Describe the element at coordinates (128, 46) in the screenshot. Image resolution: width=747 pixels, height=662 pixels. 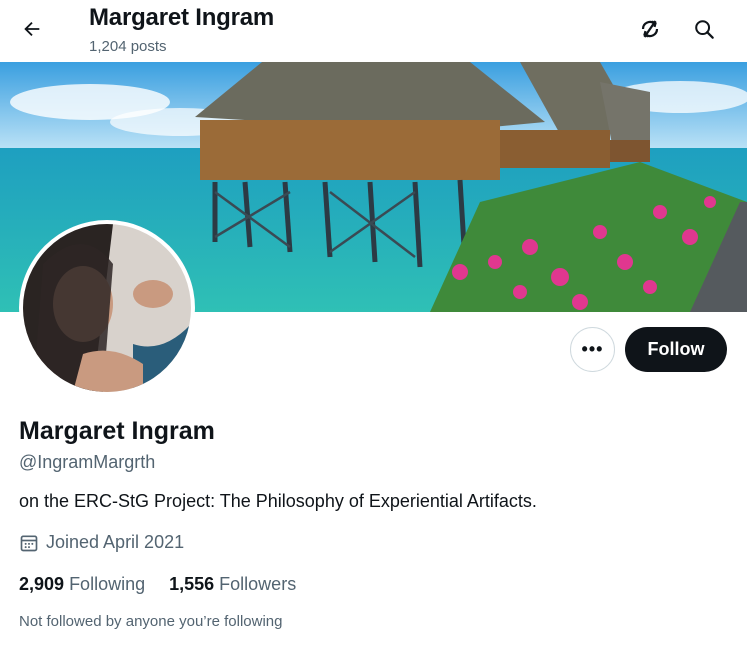
I see `post-count: 1,204 posts` at that location.